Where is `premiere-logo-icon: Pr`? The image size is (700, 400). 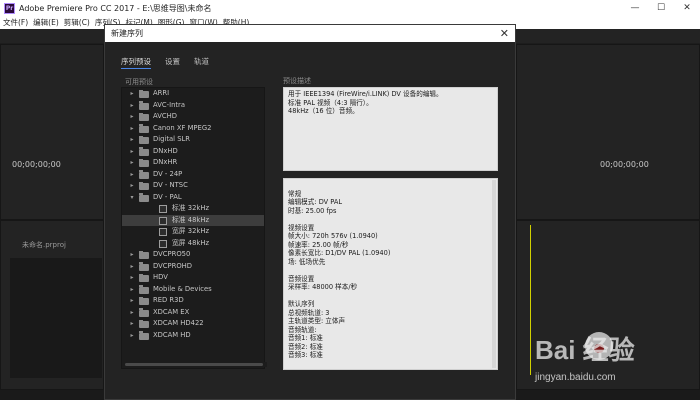 premiere-logo-icon: Pr is located at coordinates (9, 8).